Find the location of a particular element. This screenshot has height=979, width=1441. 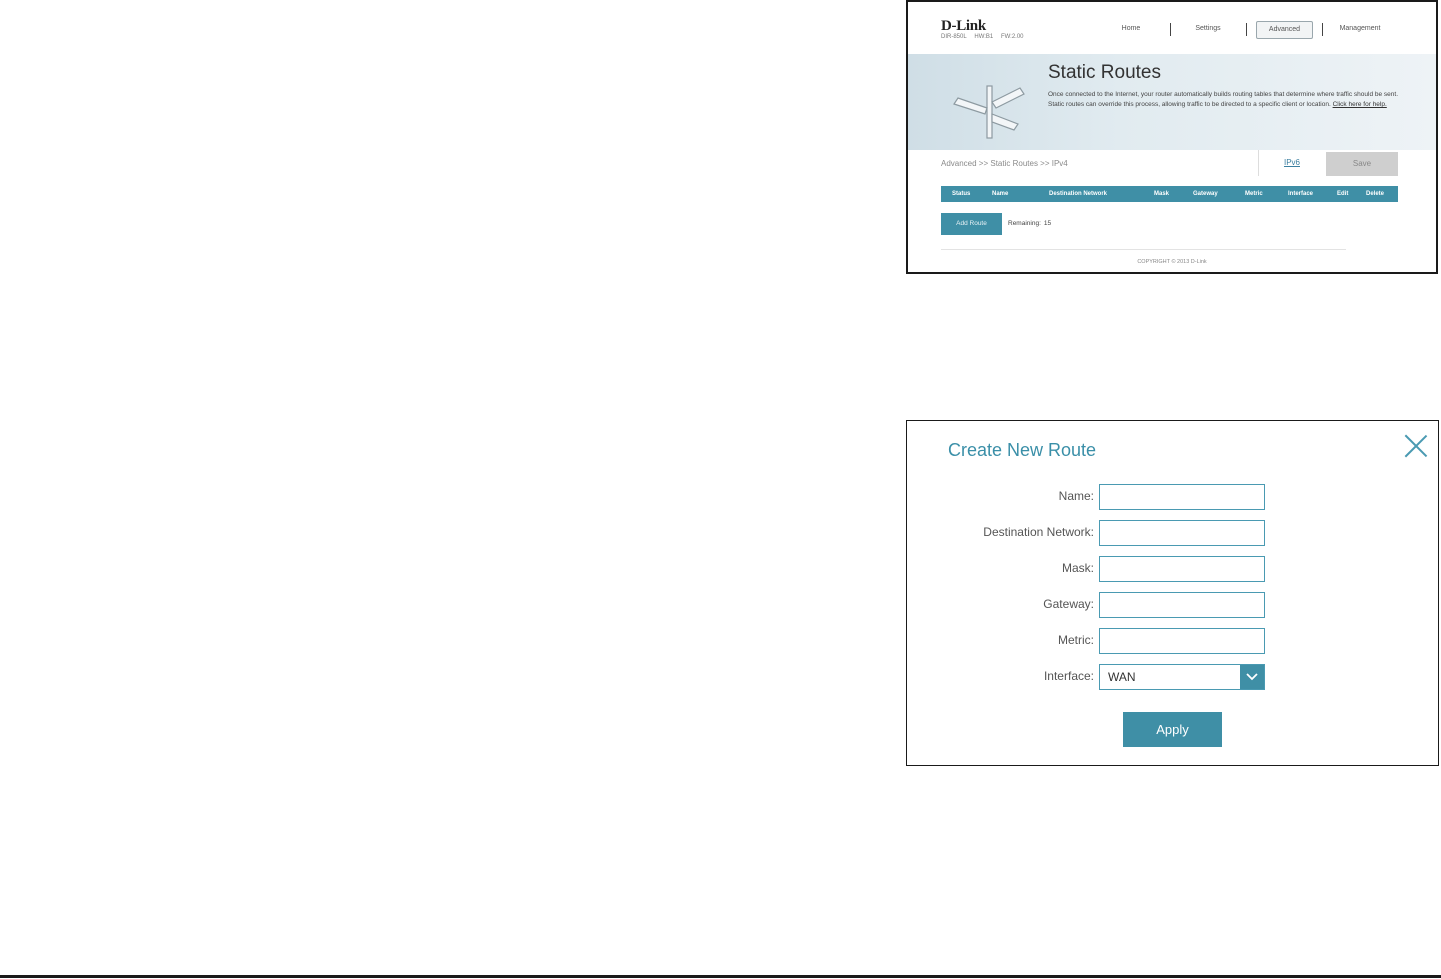

main-nav: Home Settings Advanced Management is located at coordinates (1172, 30).